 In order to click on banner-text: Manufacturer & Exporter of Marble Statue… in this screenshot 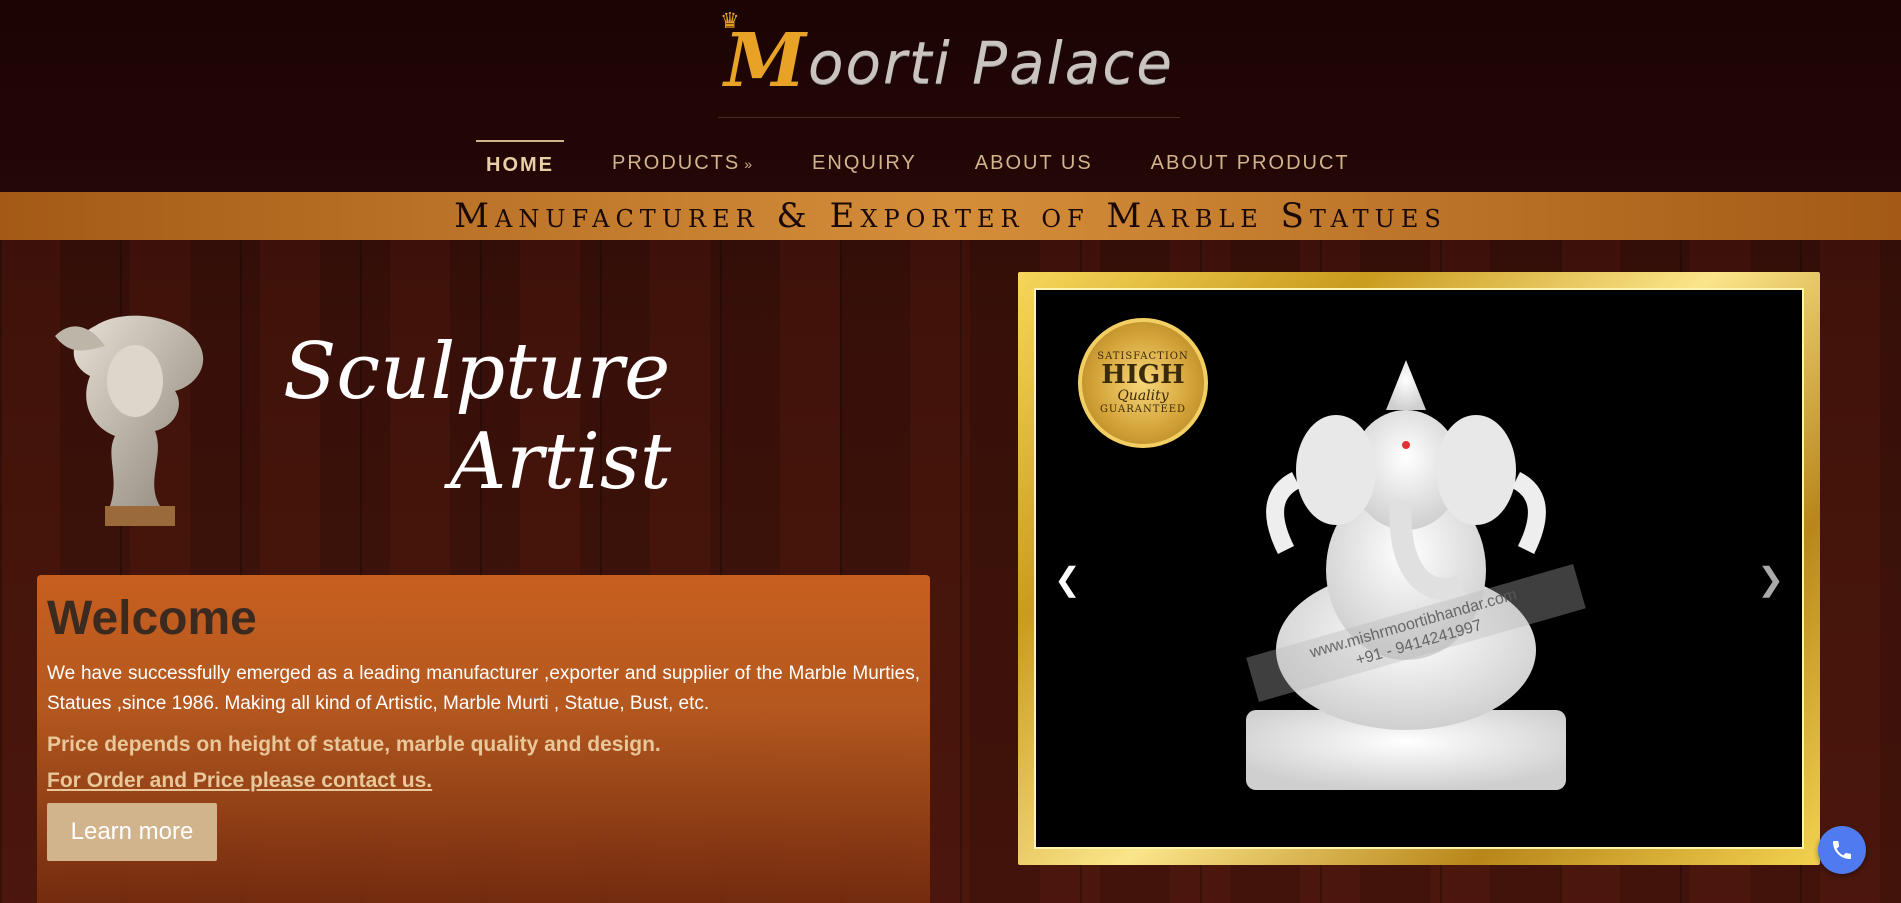, I will do `click(950, 216)`.